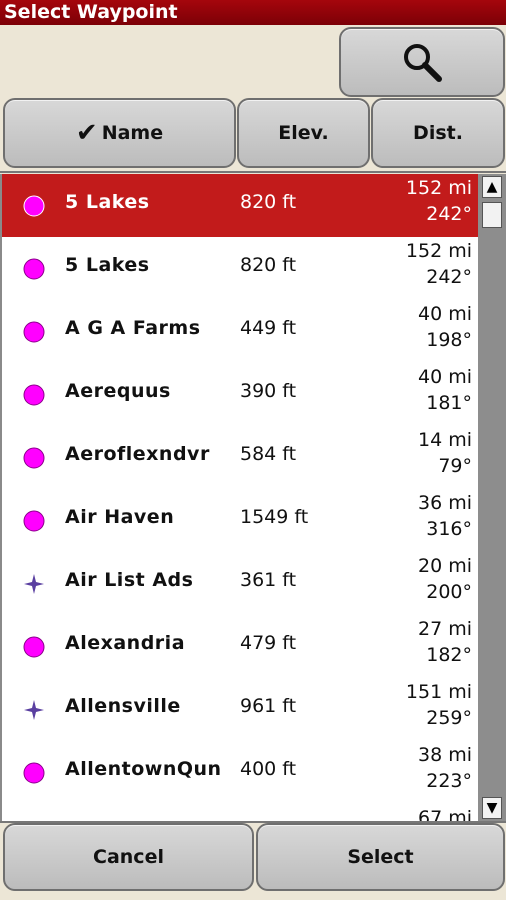 The image size is (506, 900). What do you see at coordinates (143, 769) in the screenshot?
I see `waypoint-name: AllentownQun` at bounding box center [143, 769].